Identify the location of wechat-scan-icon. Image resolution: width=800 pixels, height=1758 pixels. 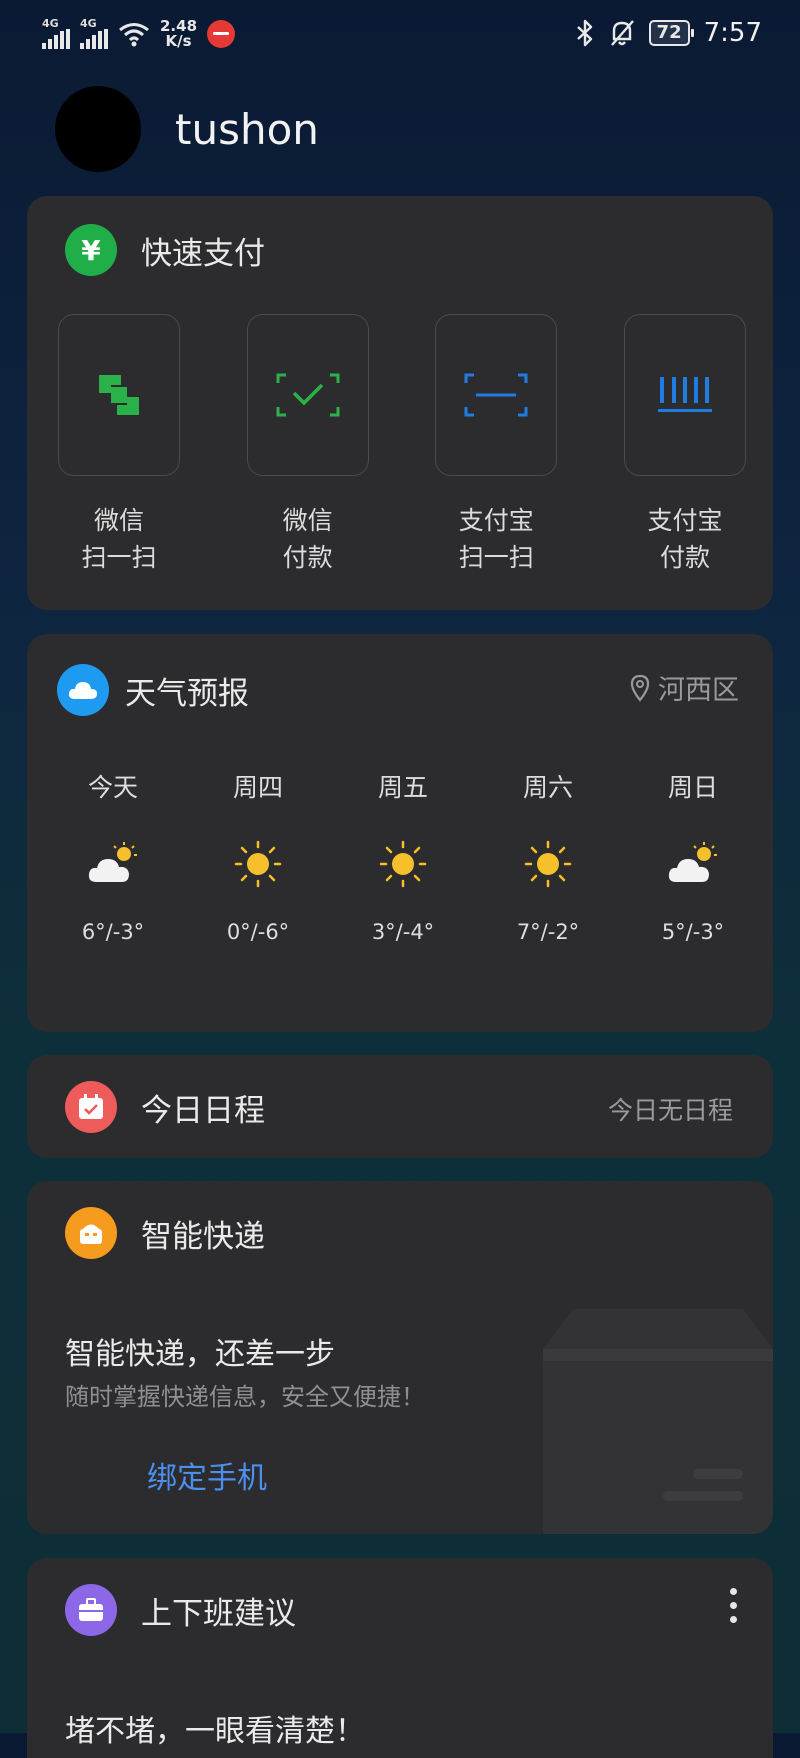
(119, 395).